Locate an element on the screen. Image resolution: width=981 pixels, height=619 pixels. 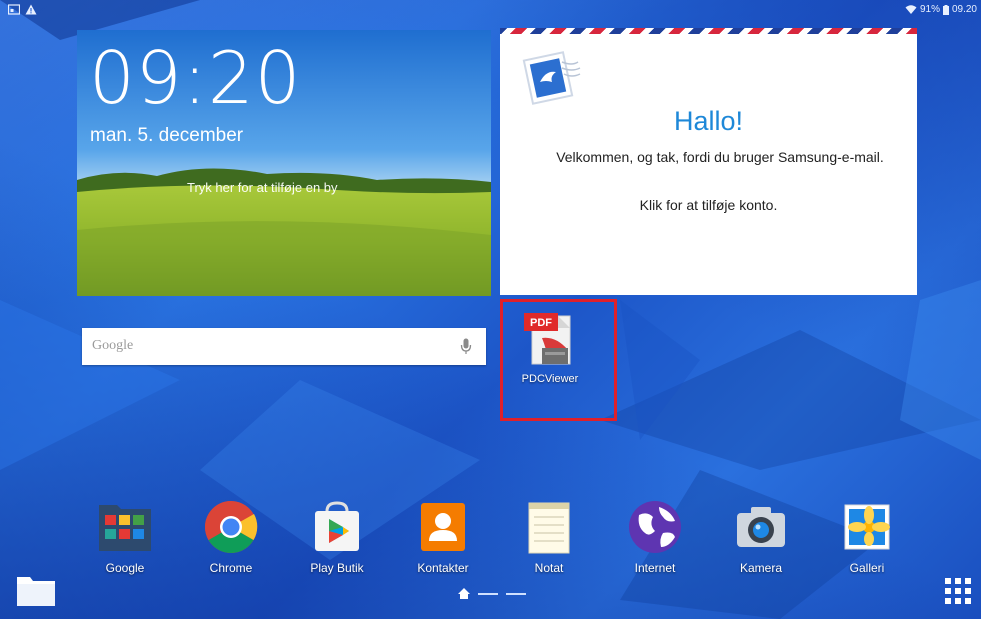
dock-app-chrome: Chrome is located at coordinates (231, 536).